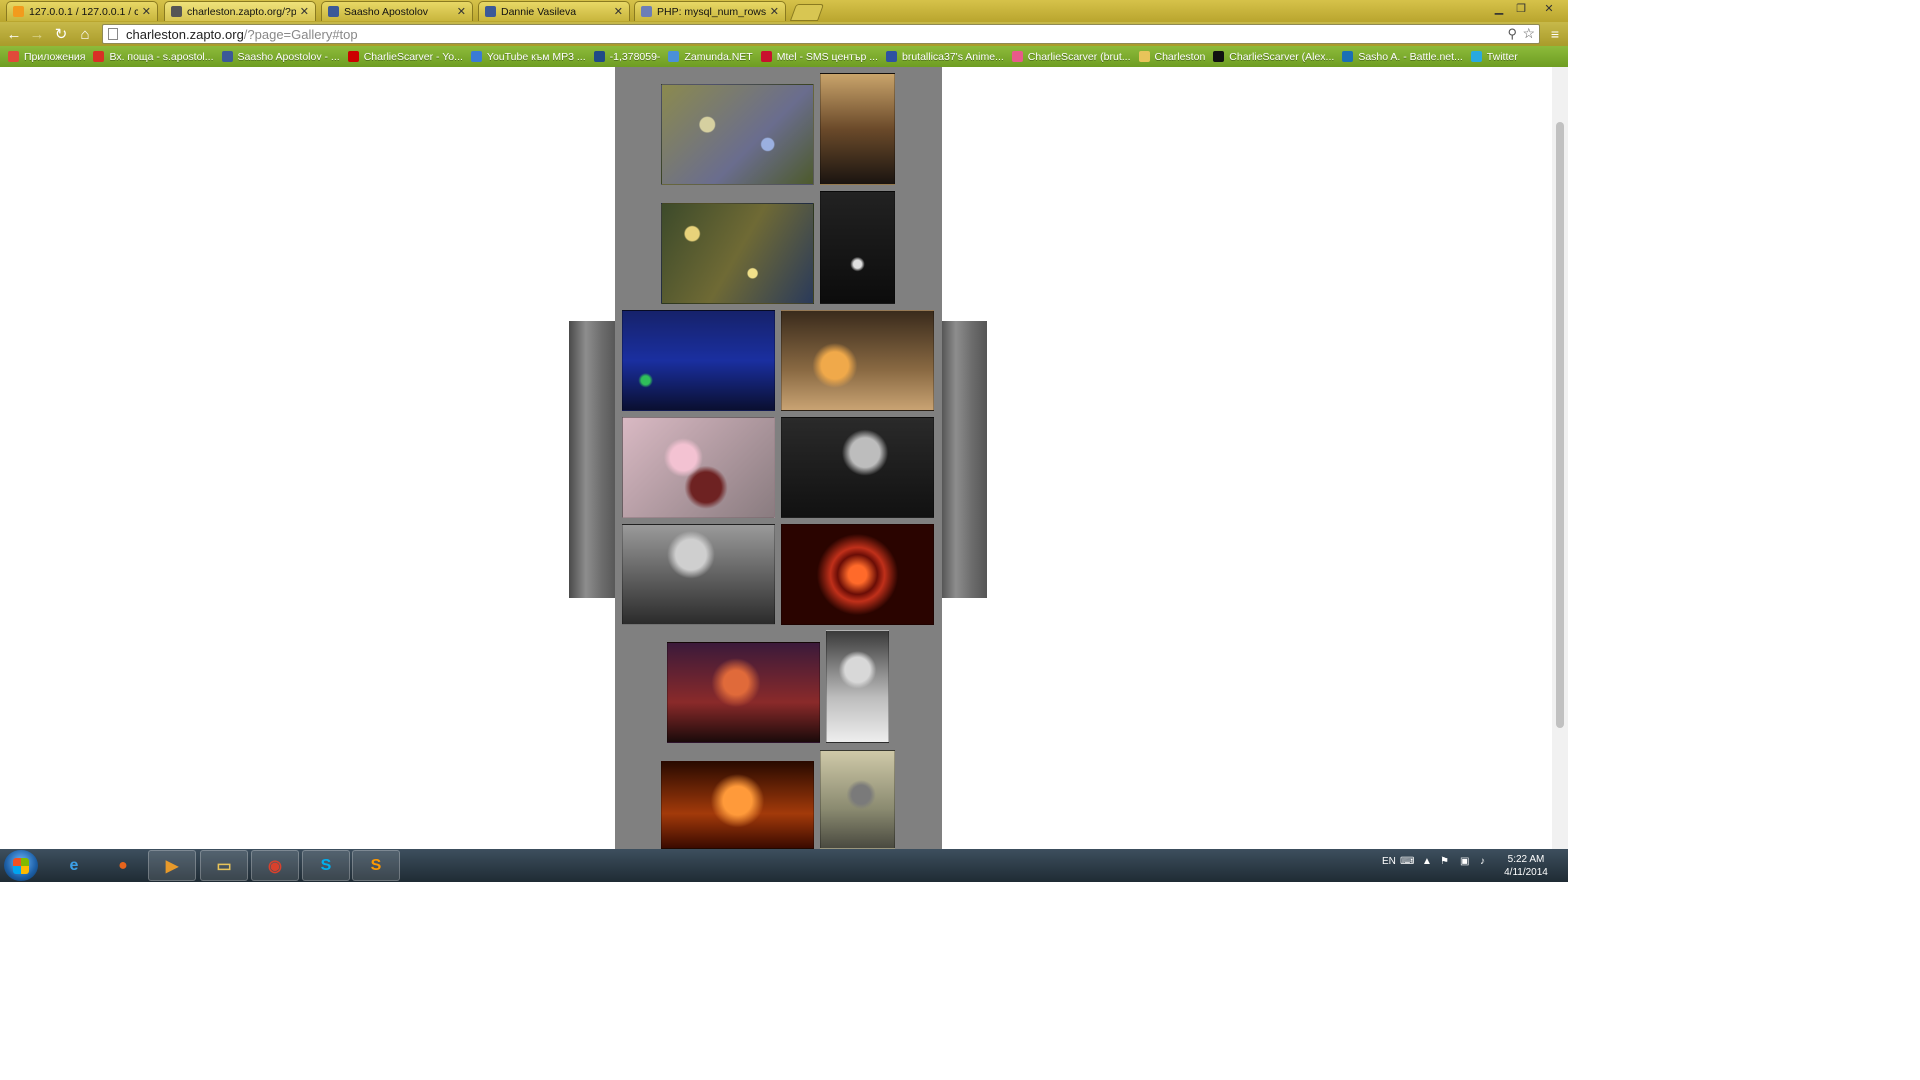 The height and width of the screenshot is (1080, 1920). What do you see at coordinates (1171, 57) in the screenshot?
I see `bookmark-item: Charleston` at bounding box center [1171, 57].